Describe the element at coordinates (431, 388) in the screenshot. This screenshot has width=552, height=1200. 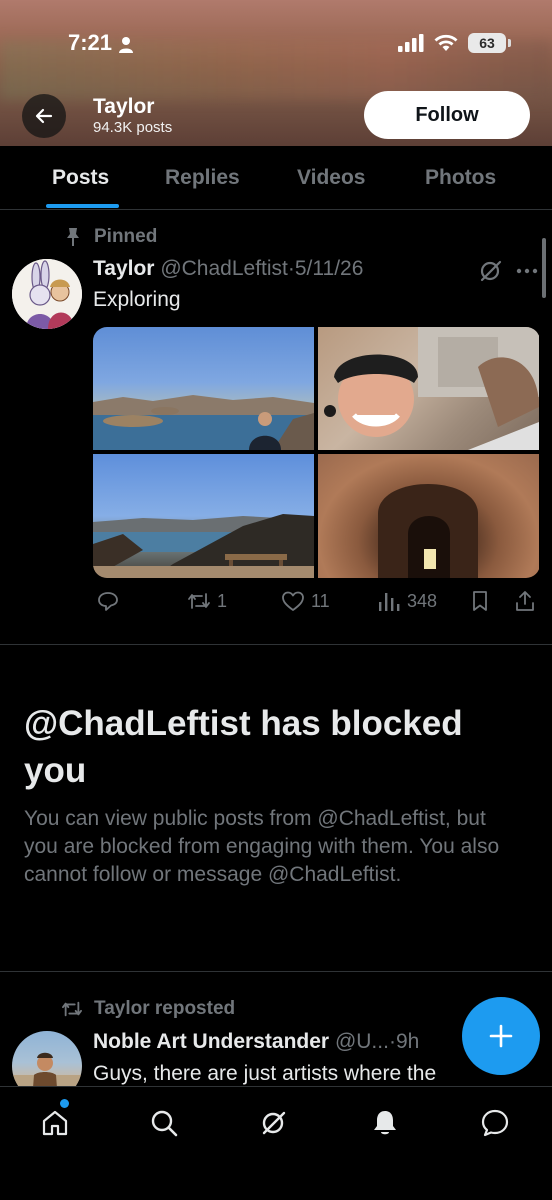
I see `selfie-scene` at that location.